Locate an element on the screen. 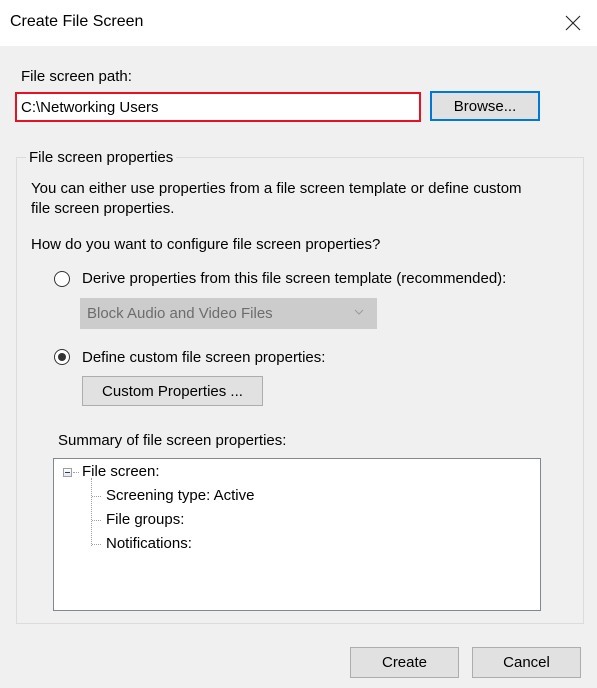 This screenshot has height=688, width=597. dialog-title: Create File Screen is located at coordinates (77, 21).